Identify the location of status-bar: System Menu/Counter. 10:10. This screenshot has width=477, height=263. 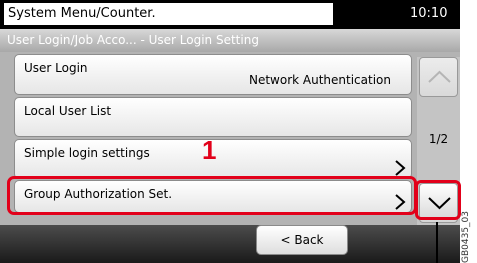
(230, 14).